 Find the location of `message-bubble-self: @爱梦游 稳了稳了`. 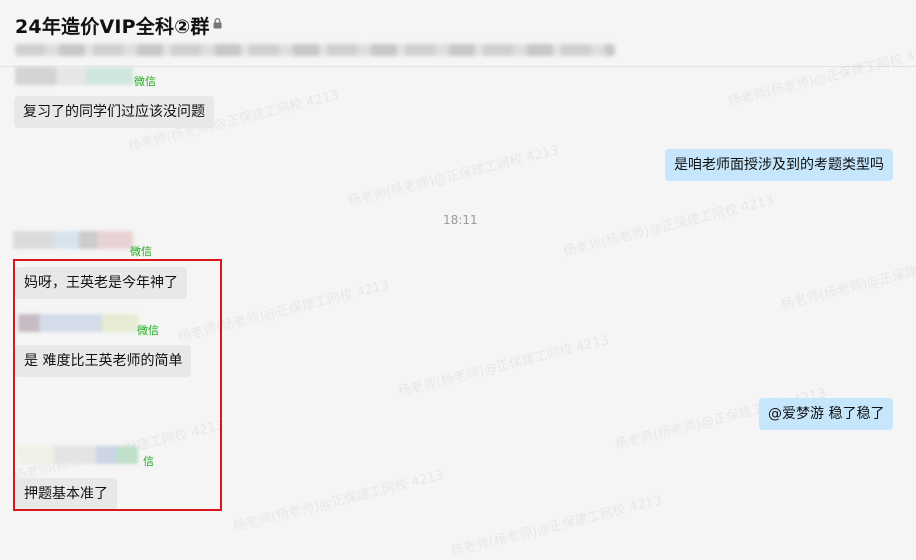

message-bubble-self: @爱梦游 稳了稳了 is located at coordinates (826, 414).